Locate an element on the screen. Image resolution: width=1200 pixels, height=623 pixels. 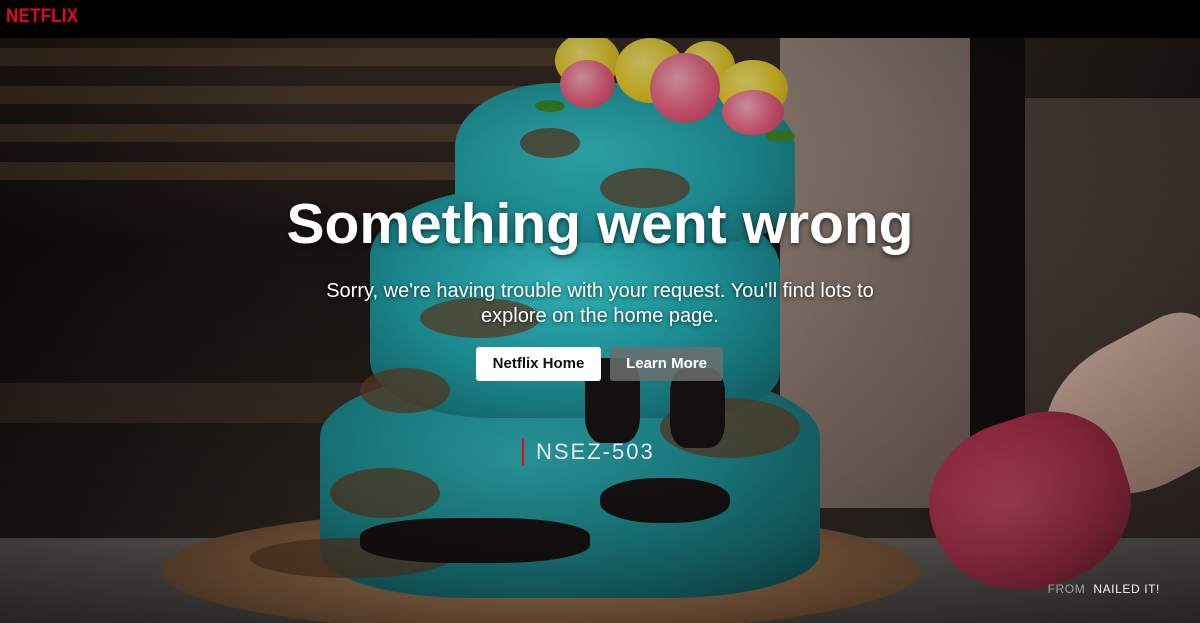
credit-prefix: FROM is located at coordinates (1066, 589).